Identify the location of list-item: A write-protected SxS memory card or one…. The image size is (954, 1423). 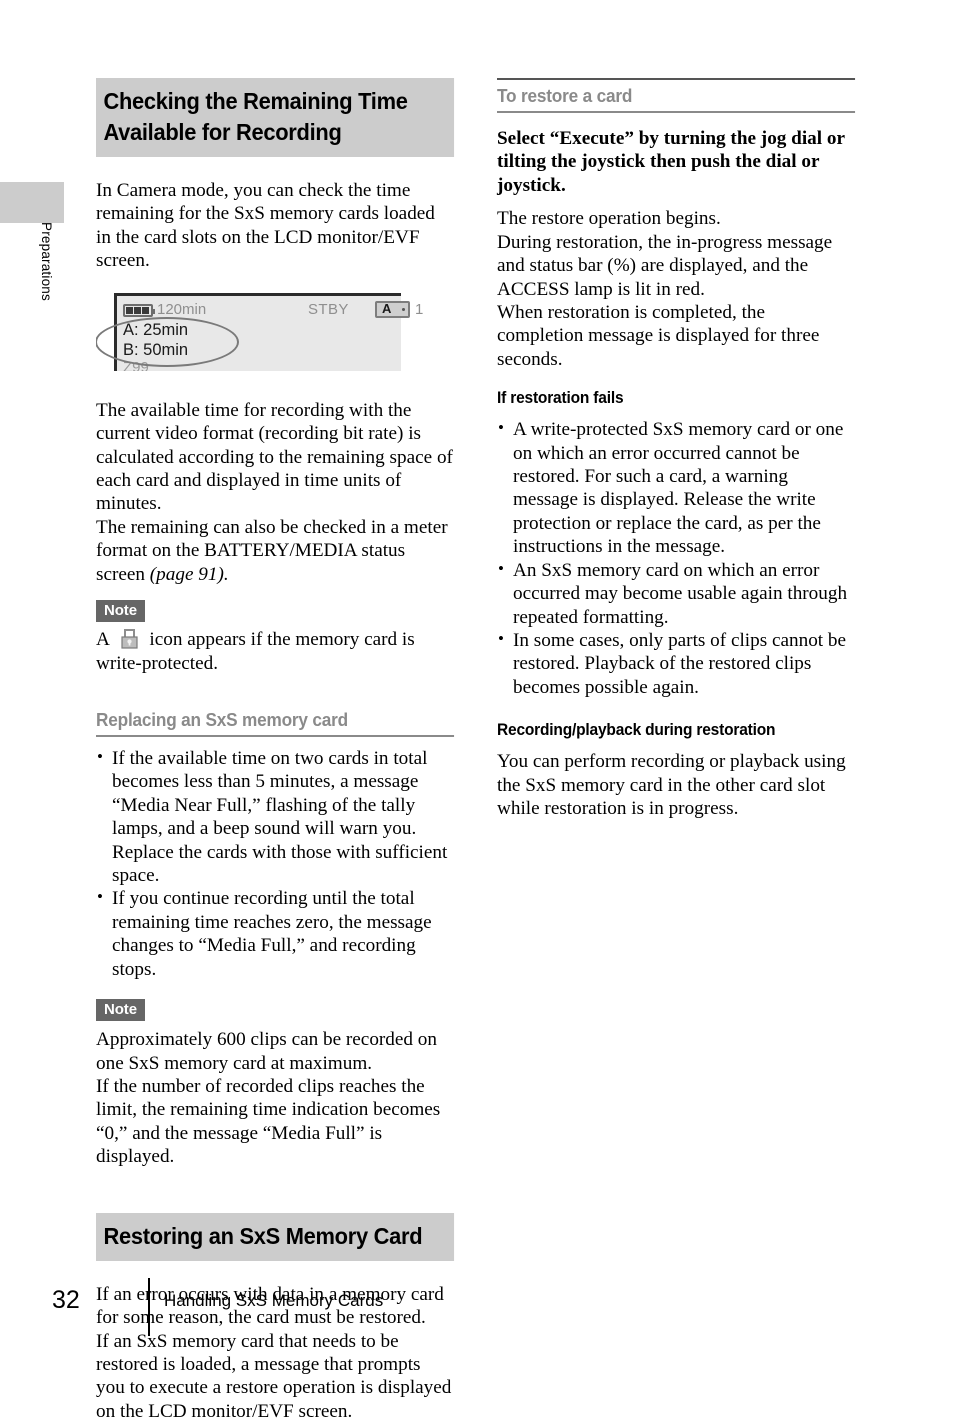
(676, 488).